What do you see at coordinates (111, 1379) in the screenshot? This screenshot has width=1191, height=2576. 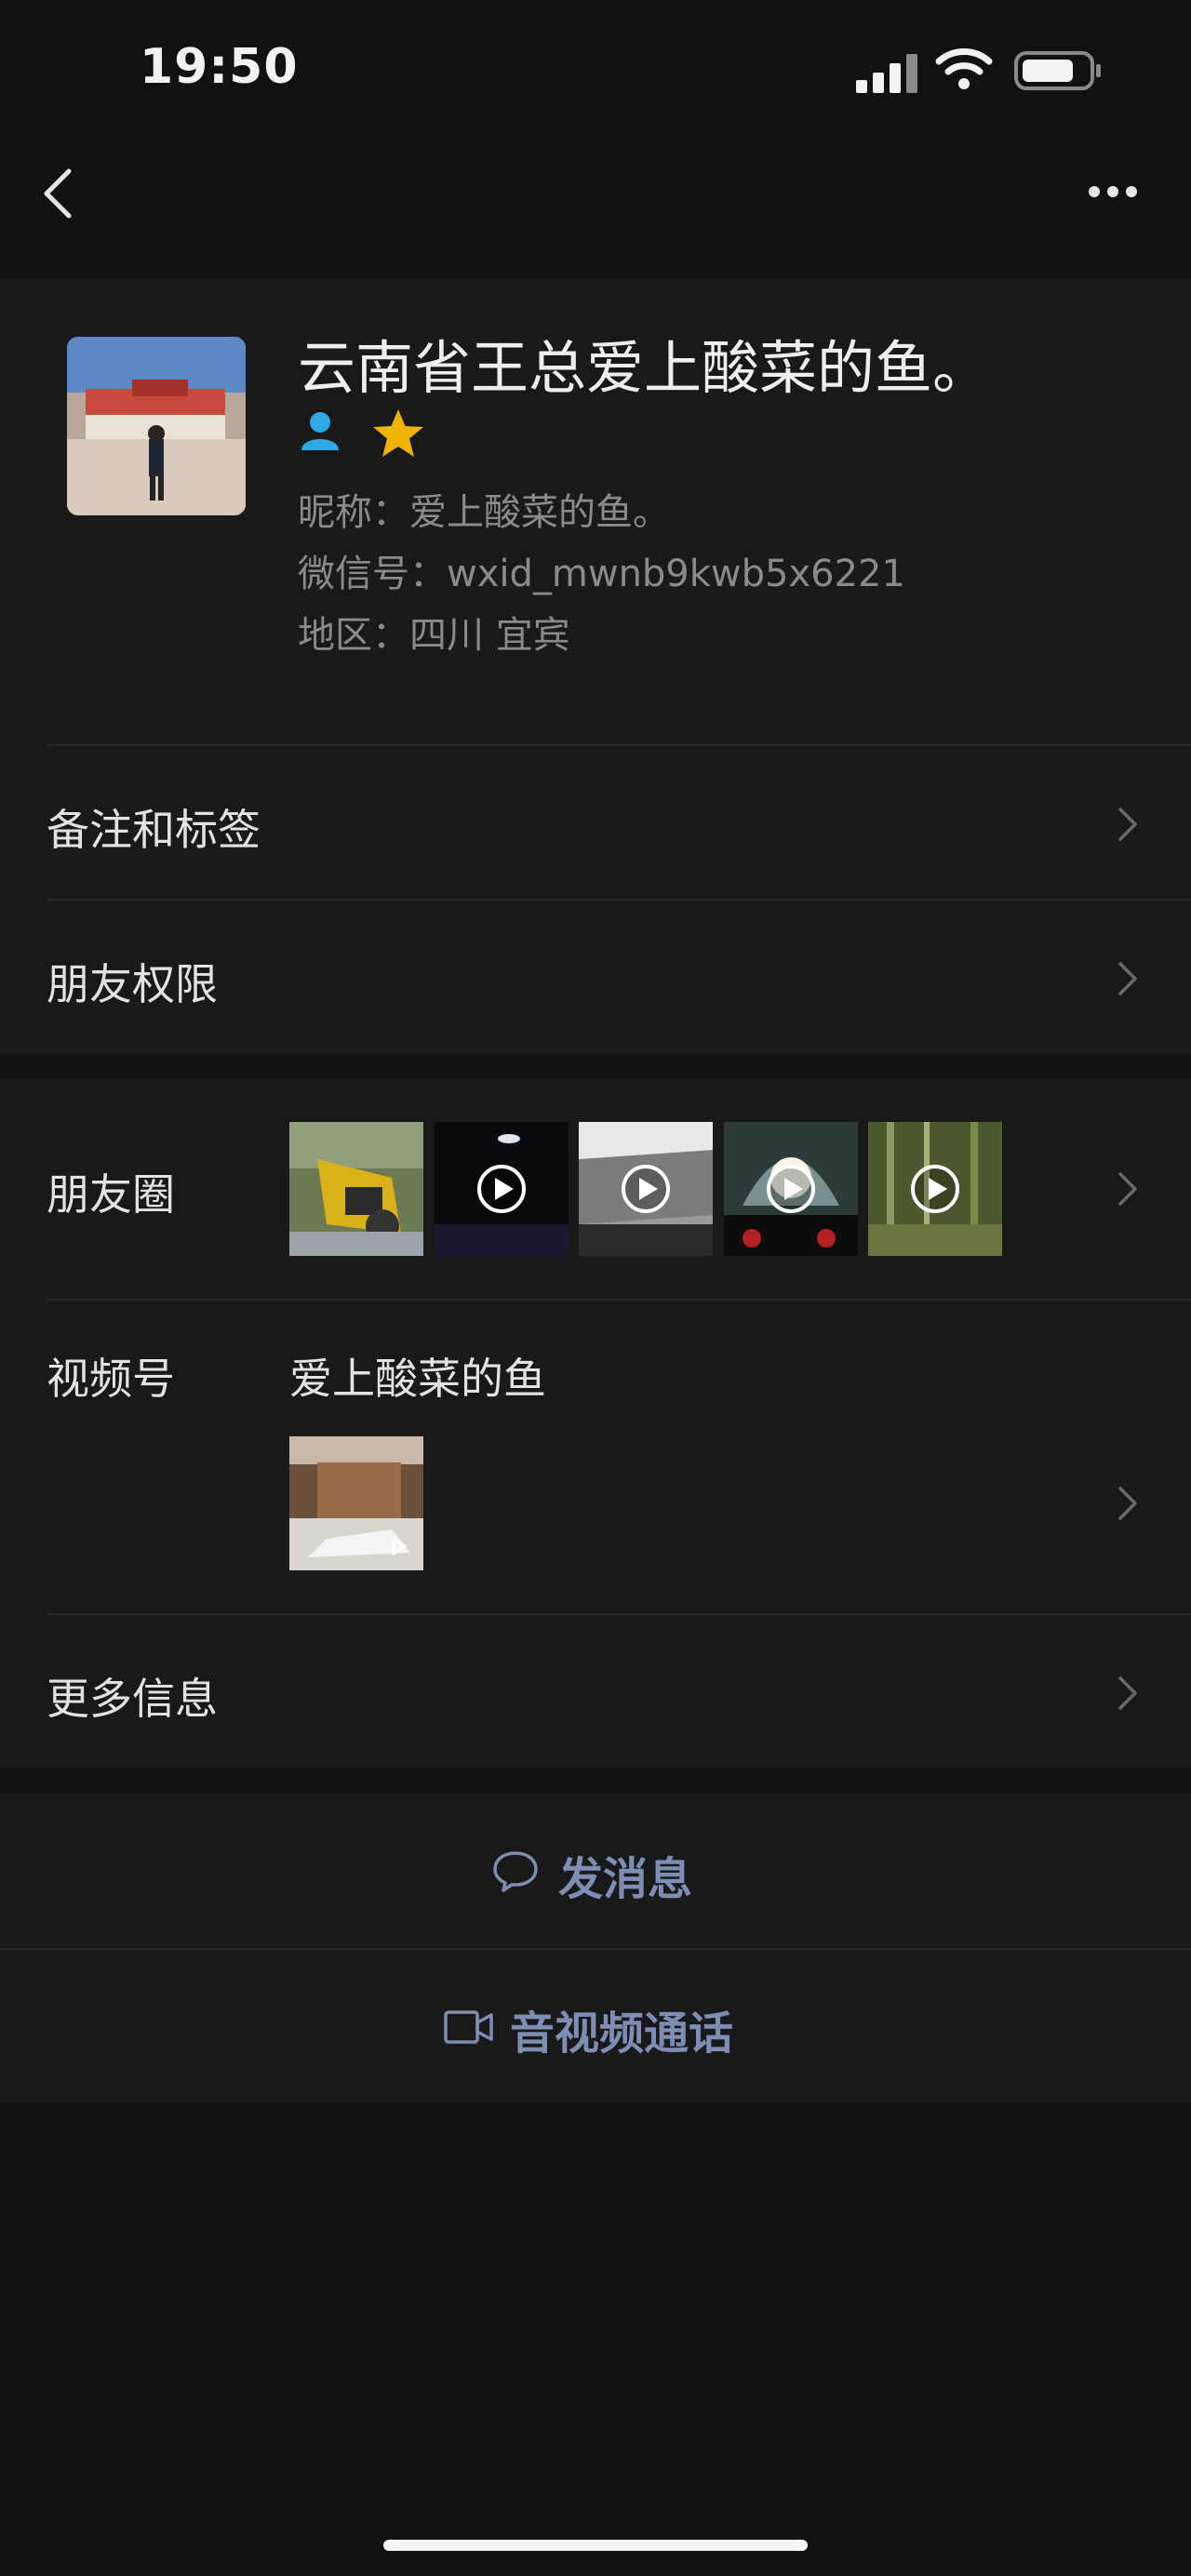 I see `channels-label: 视频号` at bounding box center [111, 1379].